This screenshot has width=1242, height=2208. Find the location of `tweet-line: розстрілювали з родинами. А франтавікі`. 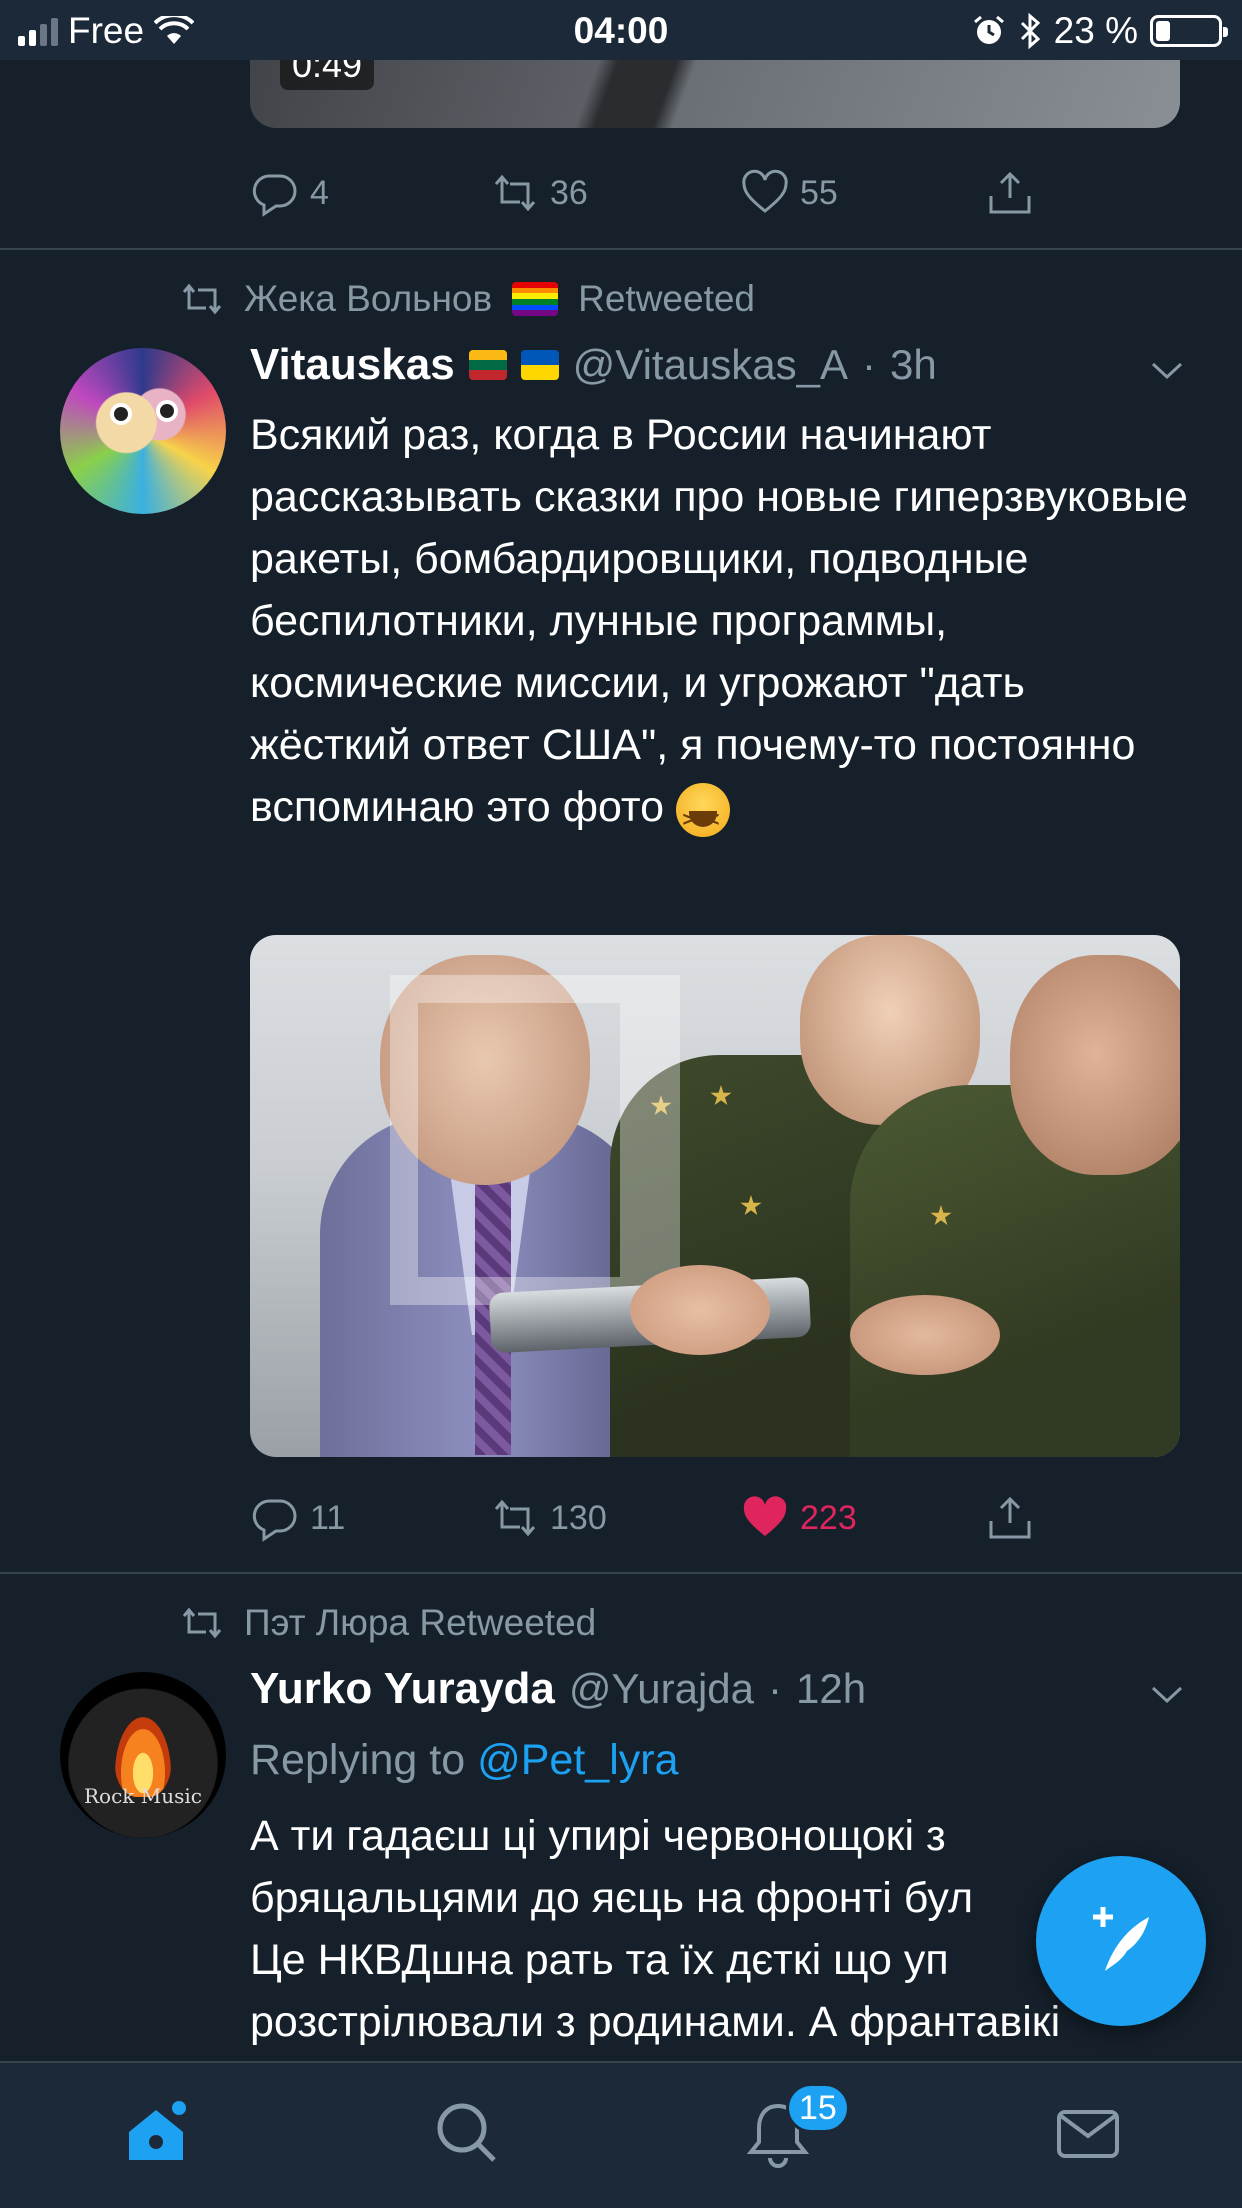

tweet-line: розстрілювали з родинами. А франтавікі is located at coordinates (655, 2022).